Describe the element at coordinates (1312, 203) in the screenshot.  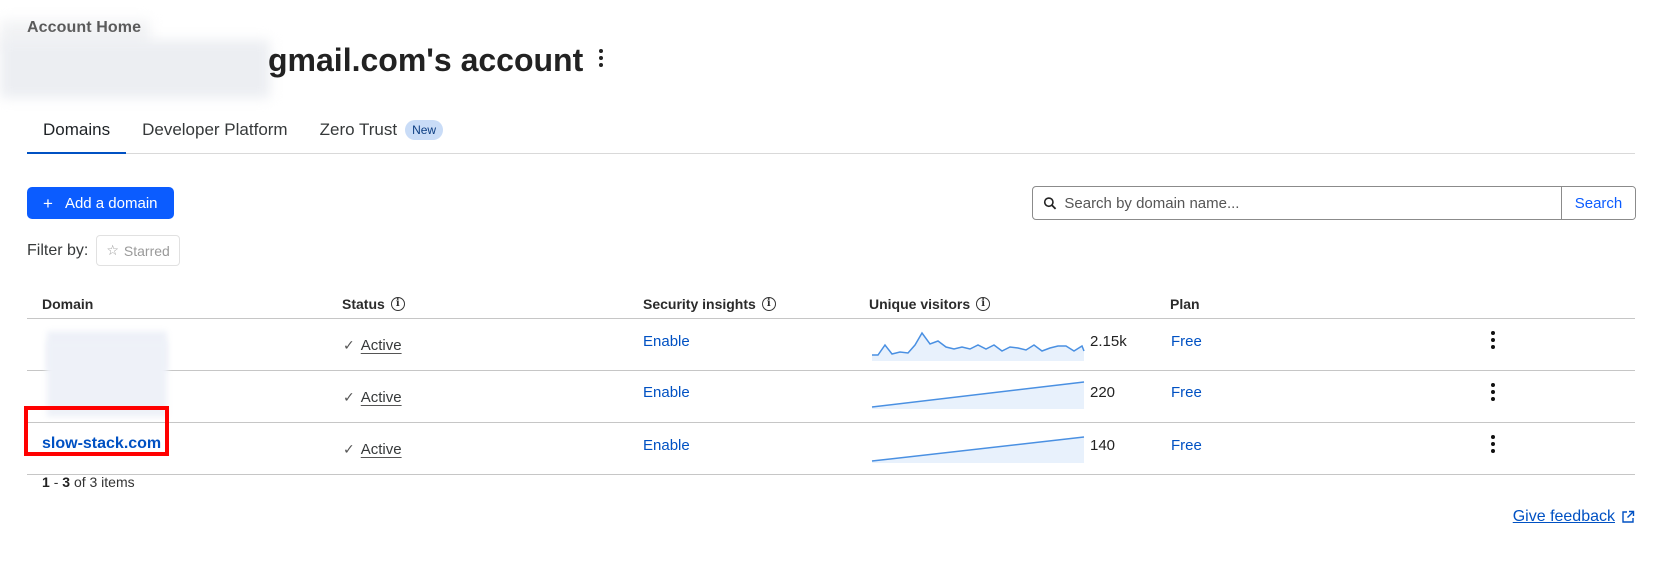
I see `search-input` at that location.